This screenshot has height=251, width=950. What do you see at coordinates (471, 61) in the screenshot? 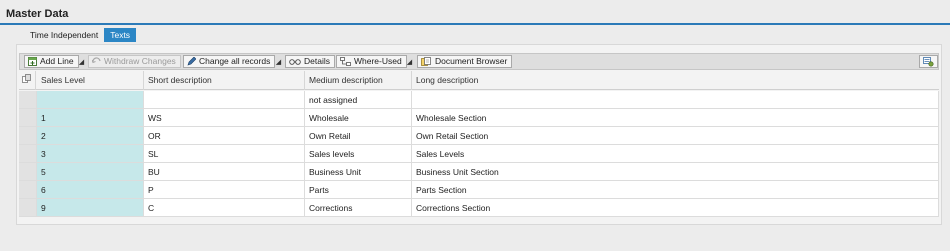
I see `document-browser-label: Document Browser` at bounding box center [471, 61].